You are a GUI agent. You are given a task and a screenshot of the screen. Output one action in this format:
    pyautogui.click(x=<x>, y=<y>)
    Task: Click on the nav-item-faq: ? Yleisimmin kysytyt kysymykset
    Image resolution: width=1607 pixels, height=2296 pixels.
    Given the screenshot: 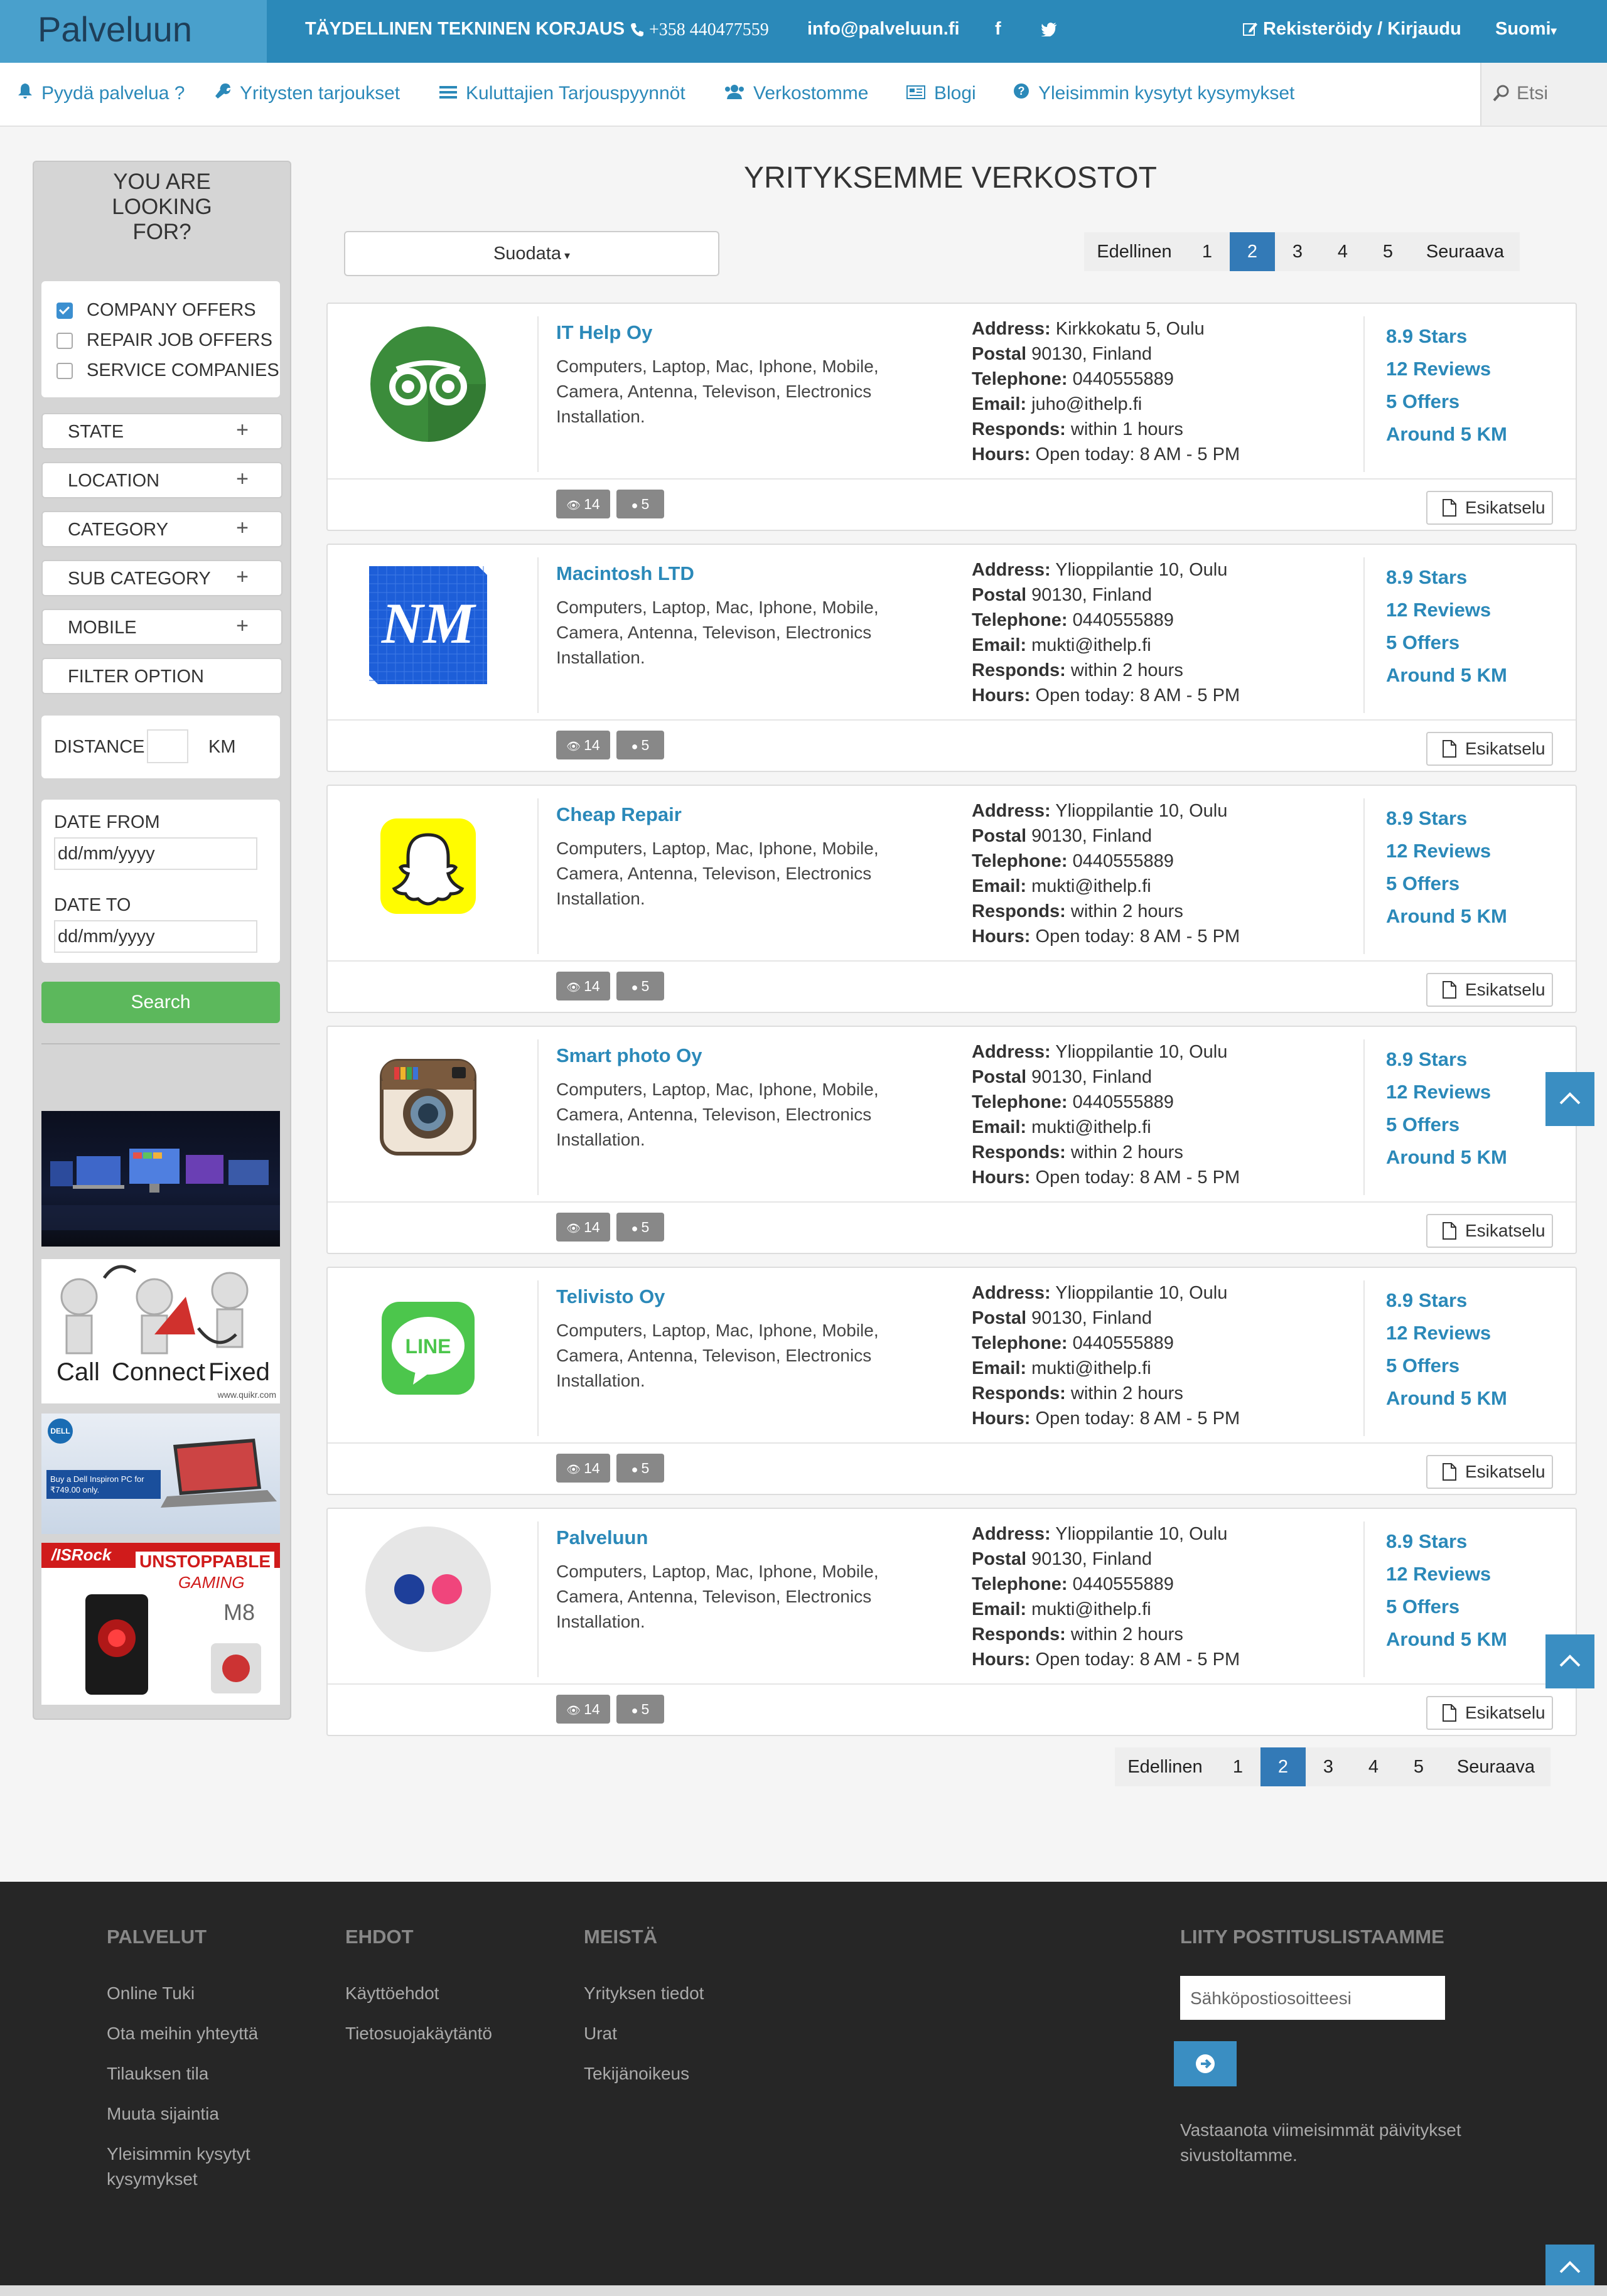 What is the action you would take?
    pyautogui.click(x=1153, y=93)
    